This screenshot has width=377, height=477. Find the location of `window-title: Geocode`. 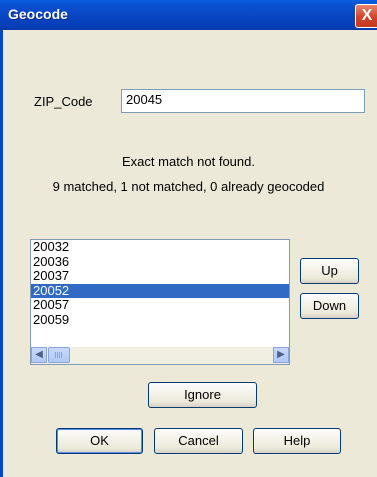

window-title: Geocode is located at coordinates (38, 14).